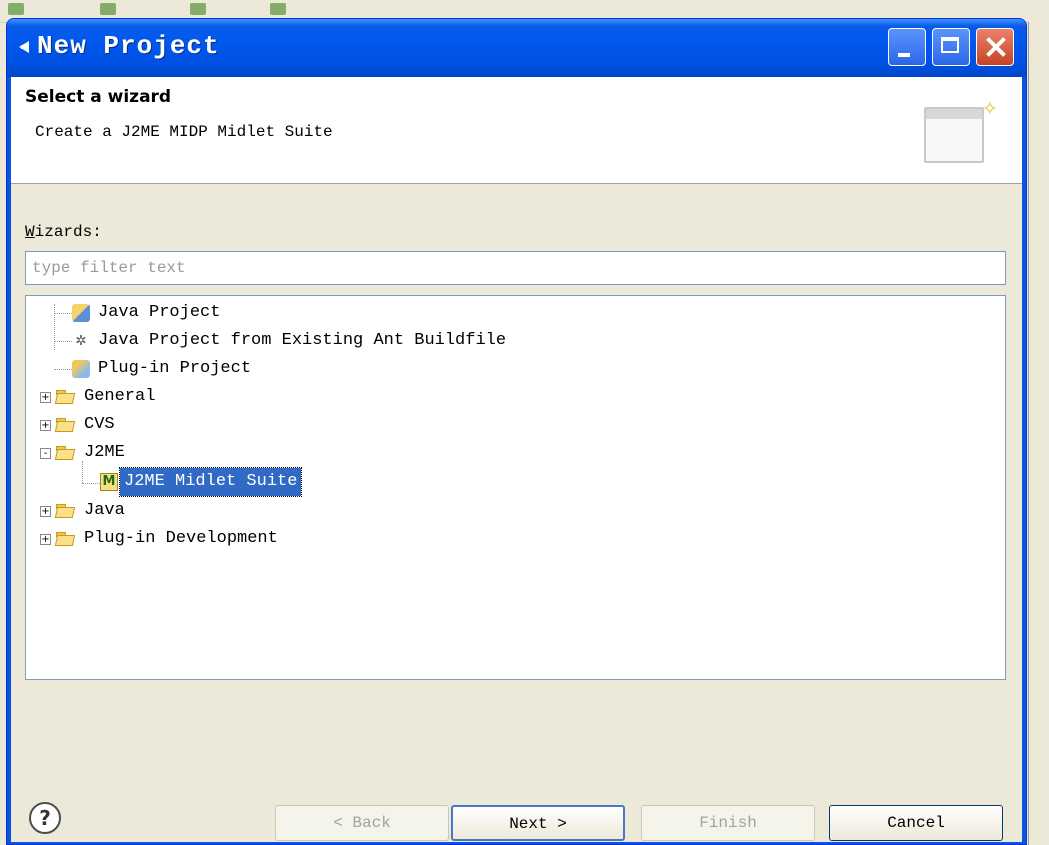  What do you see at coordinates (99, 424) in the screenshot?
I see `tree-item-label: CVS` at bounding box center [99, 424].